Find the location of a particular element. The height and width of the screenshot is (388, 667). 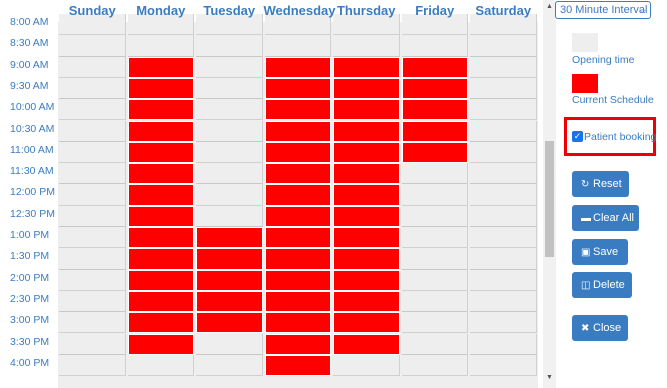

close-button: ✖ Close is located at coordinates (600, 328).